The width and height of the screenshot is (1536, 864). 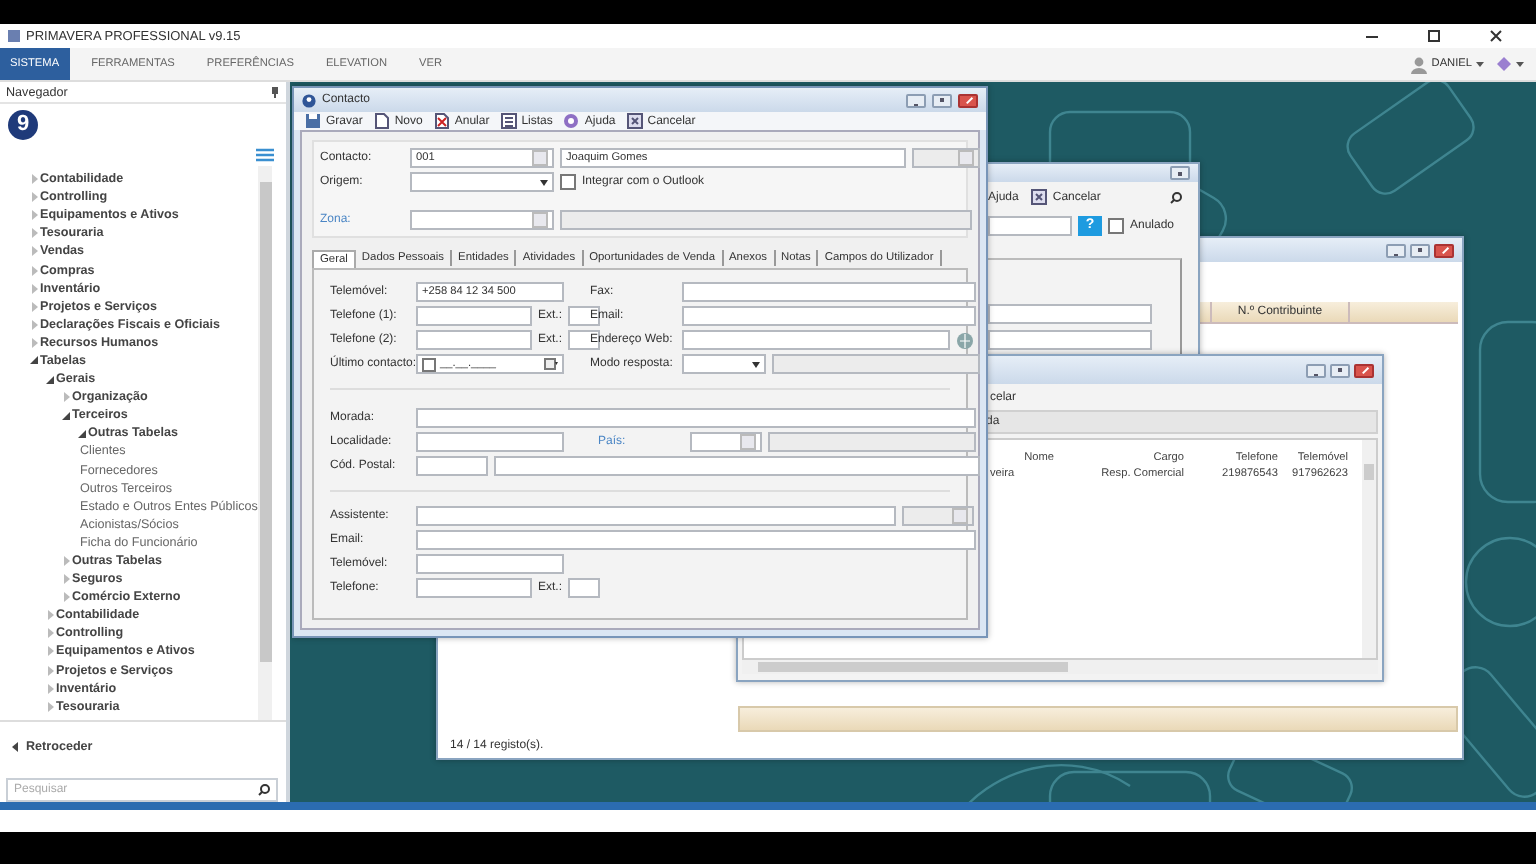 What do you see at coordinates (551, 364) in the screenshot?
I see `calendar-icon` at bounding box center [551, 364].